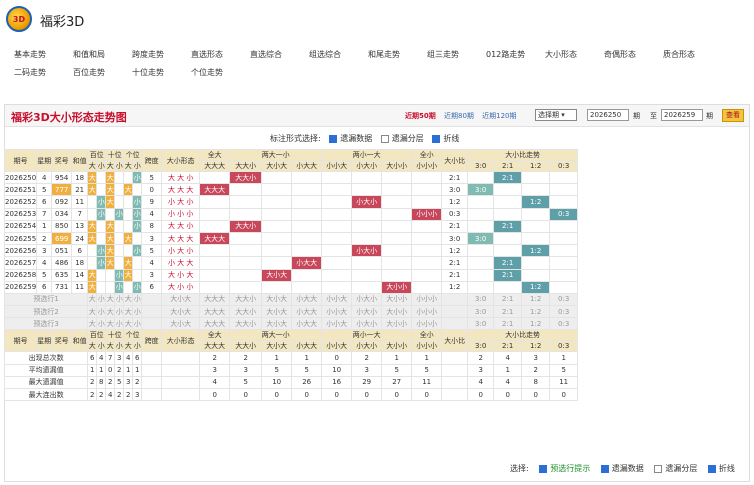  Describe the element at coordinates (459, 116) in the screenshot. I see `link-recent-80: 近期80期` at that location.